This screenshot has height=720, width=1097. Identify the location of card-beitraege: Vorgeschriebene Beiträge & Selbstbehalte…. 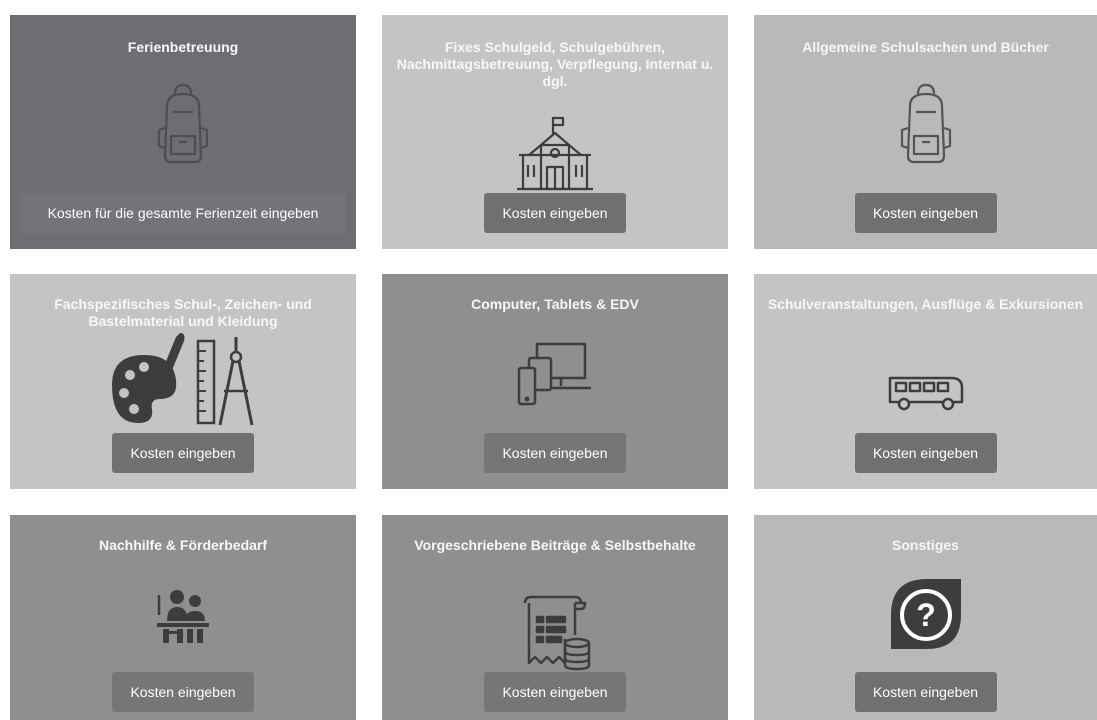
(555, 617).